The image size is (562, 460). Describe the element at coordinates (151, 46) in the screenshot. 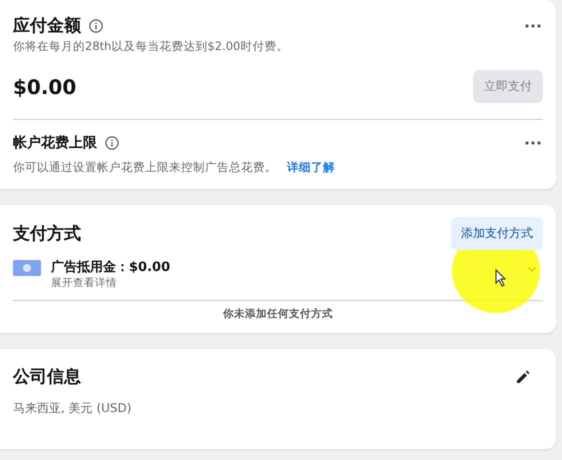

I see `description-text: 你将在每月的28th以及每当花费达到$2.00时付费。` at that location.